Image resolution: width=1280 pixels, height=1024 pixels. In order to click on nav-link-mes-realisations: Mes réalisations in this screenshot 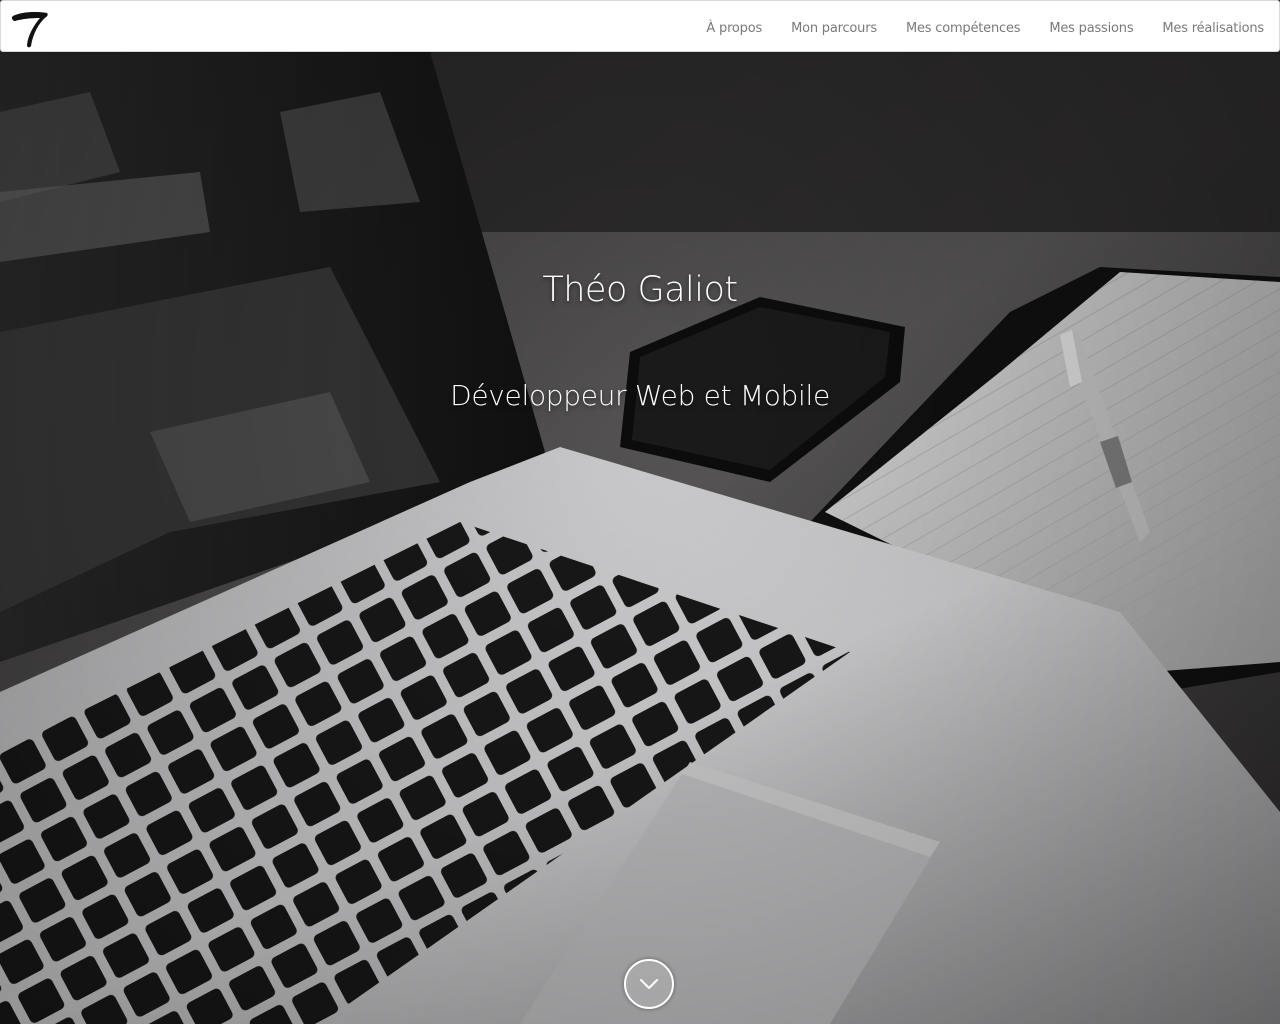, I will do `click(1213, 28)`.